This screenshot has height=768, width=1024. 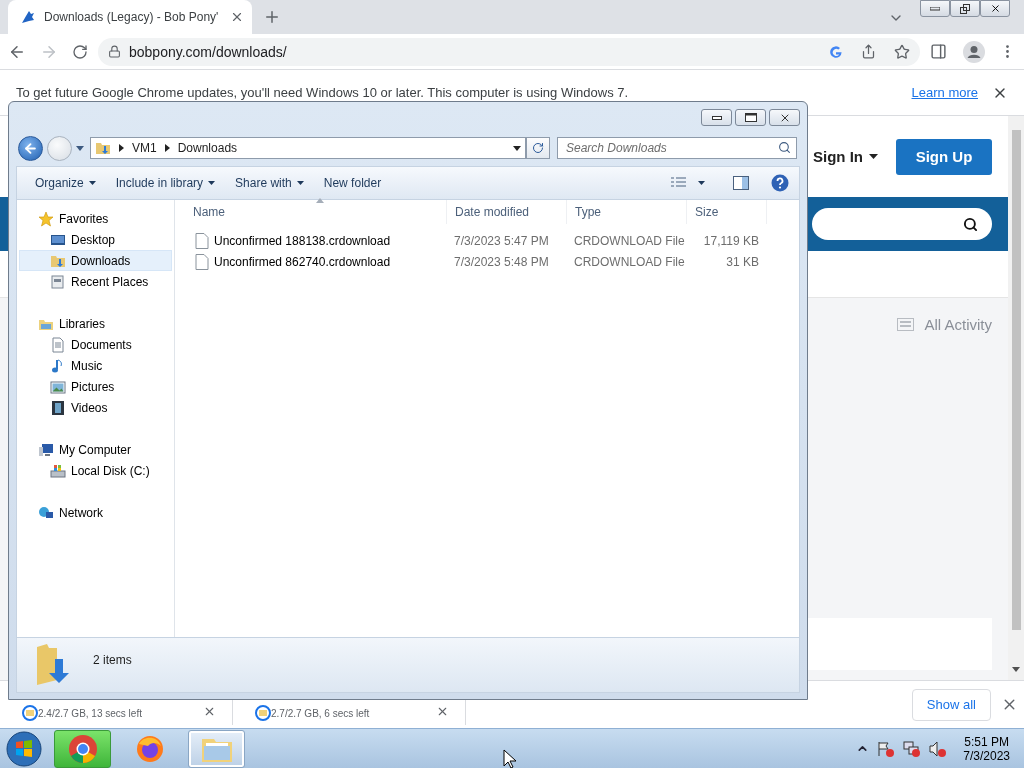 I want to click on close-icon, so click(x=995, y=8).